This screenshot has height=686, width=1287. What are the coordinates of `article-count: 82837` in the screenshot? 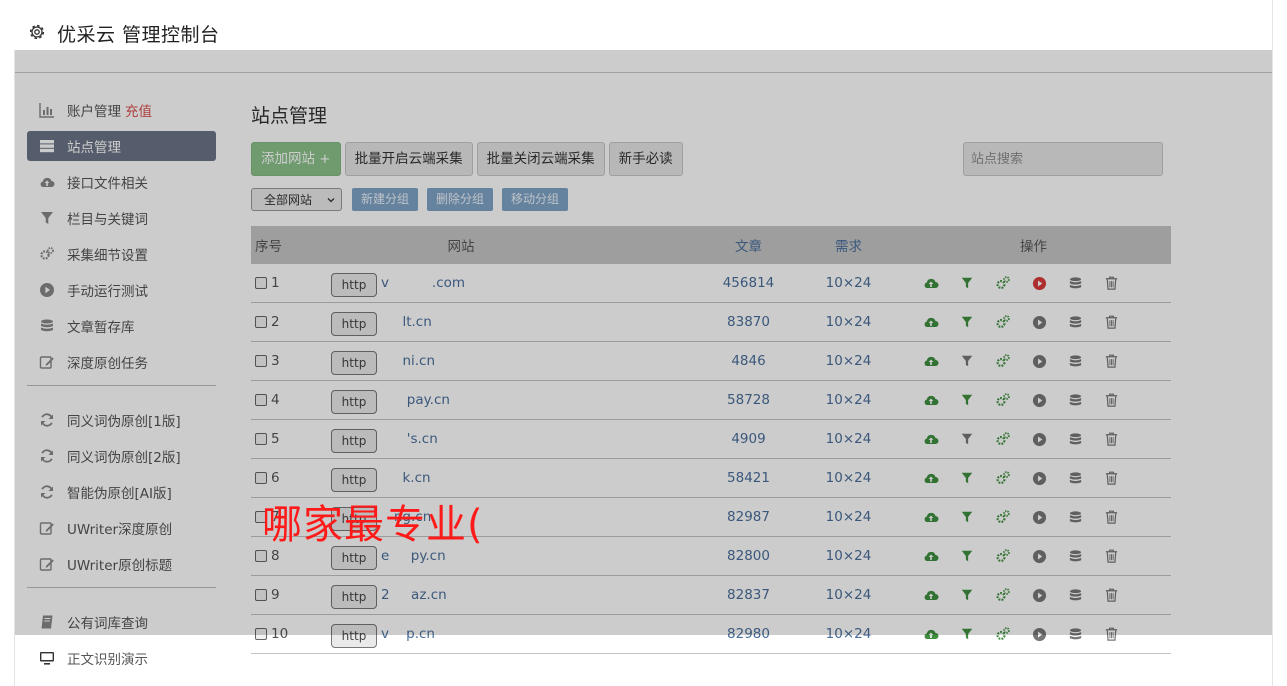 It's located at (748, 595).